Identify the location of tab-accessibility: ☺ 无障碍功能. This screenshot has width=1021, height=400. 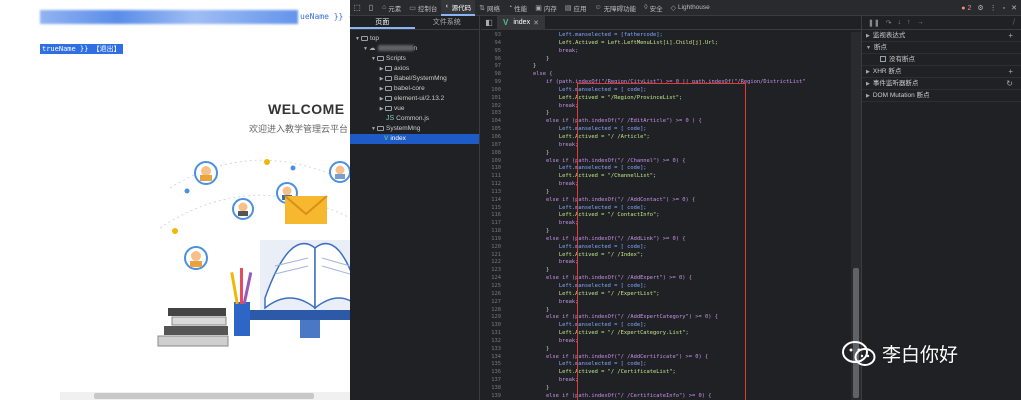
(615, 8).